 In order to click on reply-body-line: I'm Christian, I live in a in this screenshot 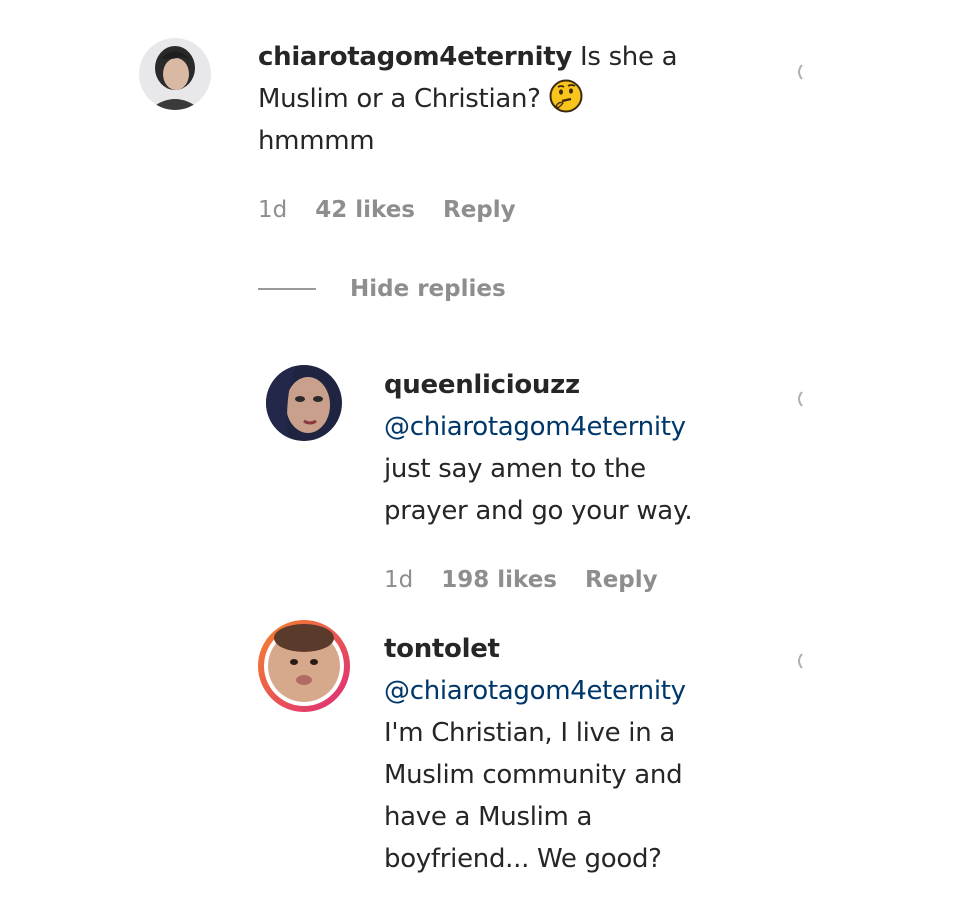, I will do `click(529, 733)`.